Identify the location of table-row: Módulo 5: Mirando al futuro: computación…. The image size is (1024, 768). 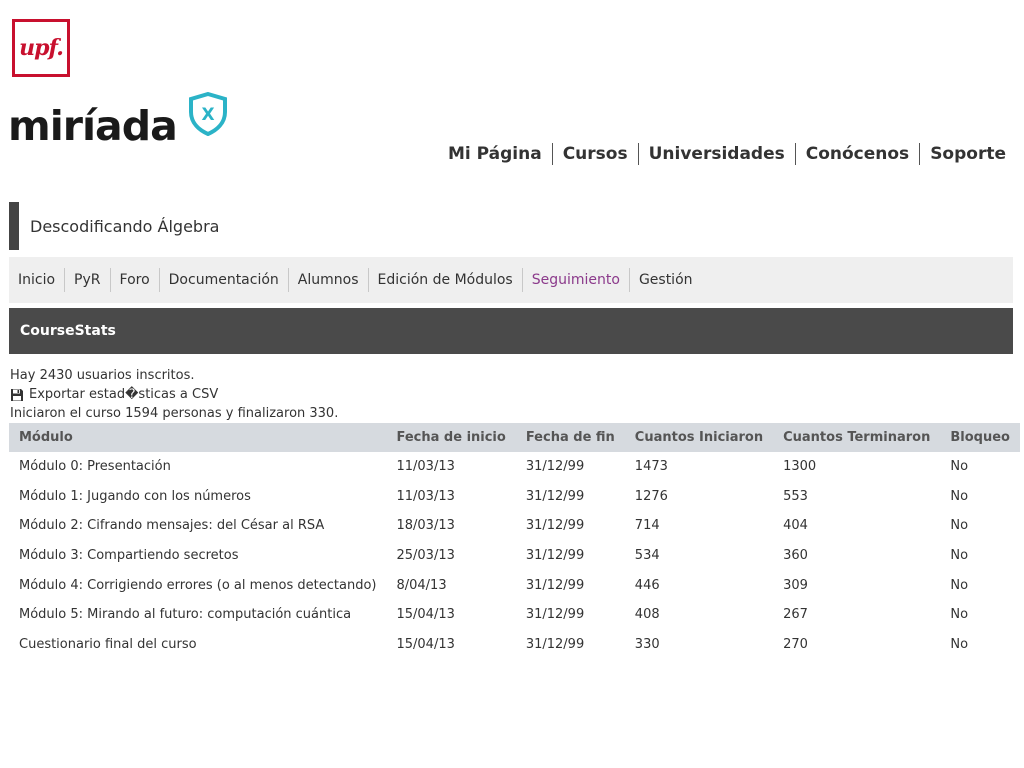
(514, 615).